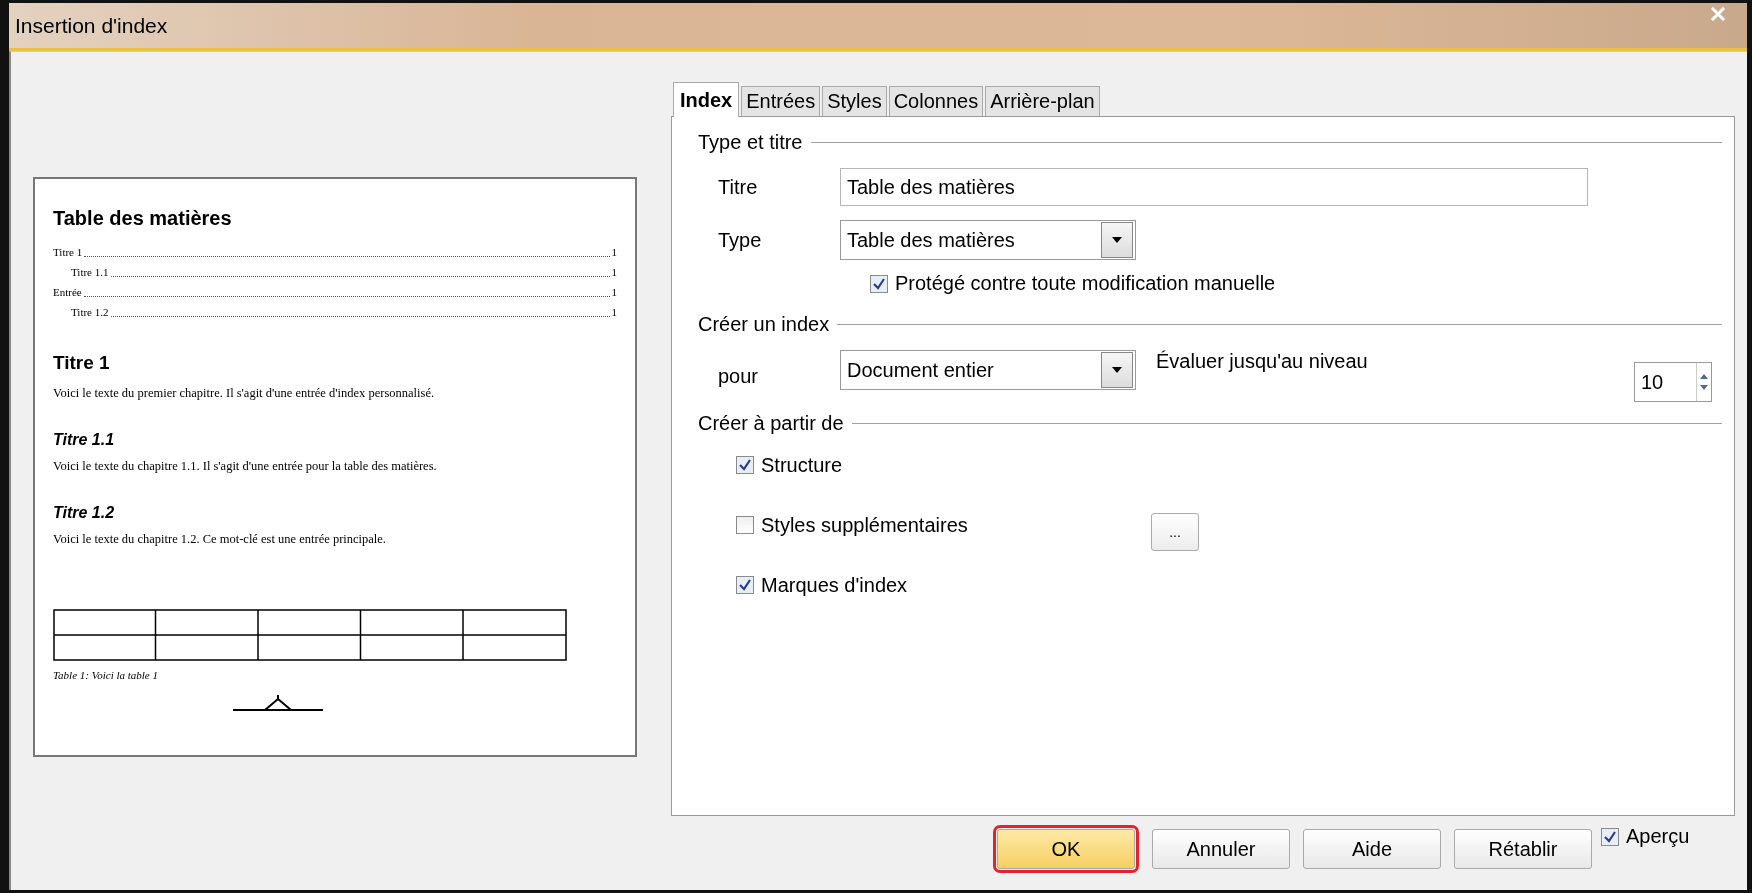 This screenshot has width=1752, height=893. Describe the element at coordinates (835, 585) in the screenshot. I see `checkbox-label: Marques d'index` at that location.